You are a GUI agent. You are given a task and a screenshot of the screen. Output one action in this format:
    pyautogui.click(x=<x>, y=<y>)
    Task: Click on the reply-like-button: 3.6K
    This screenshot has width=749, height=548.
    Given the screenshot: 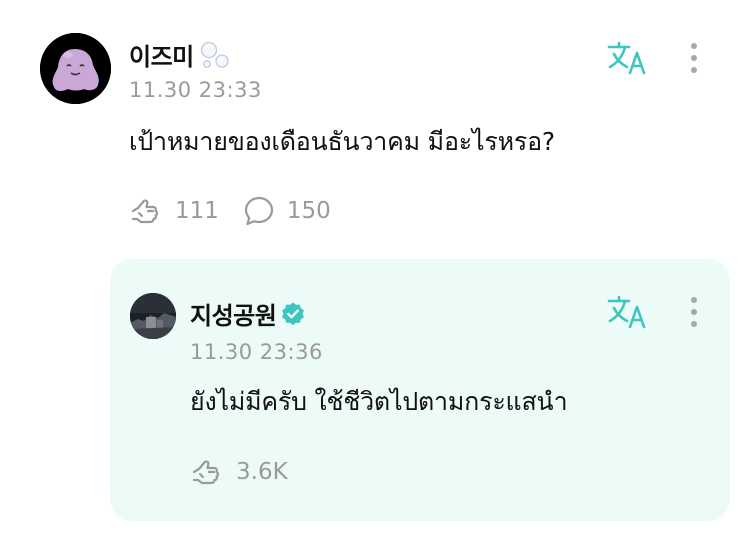 What is the action you would take?
    pyautogui.click(x=239, y=472)
    